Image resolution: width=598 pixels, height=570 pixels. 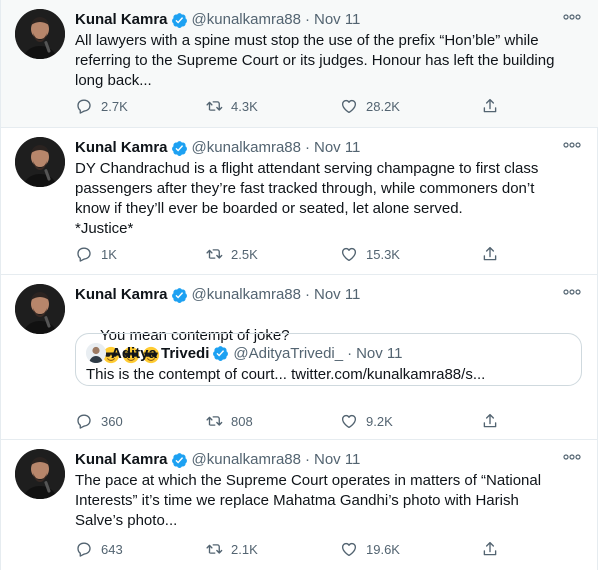 What do you see at coordinates (114, 106) in the screenshot?
I see `reply-count: 2.7K` at bounding box center [114, 106].